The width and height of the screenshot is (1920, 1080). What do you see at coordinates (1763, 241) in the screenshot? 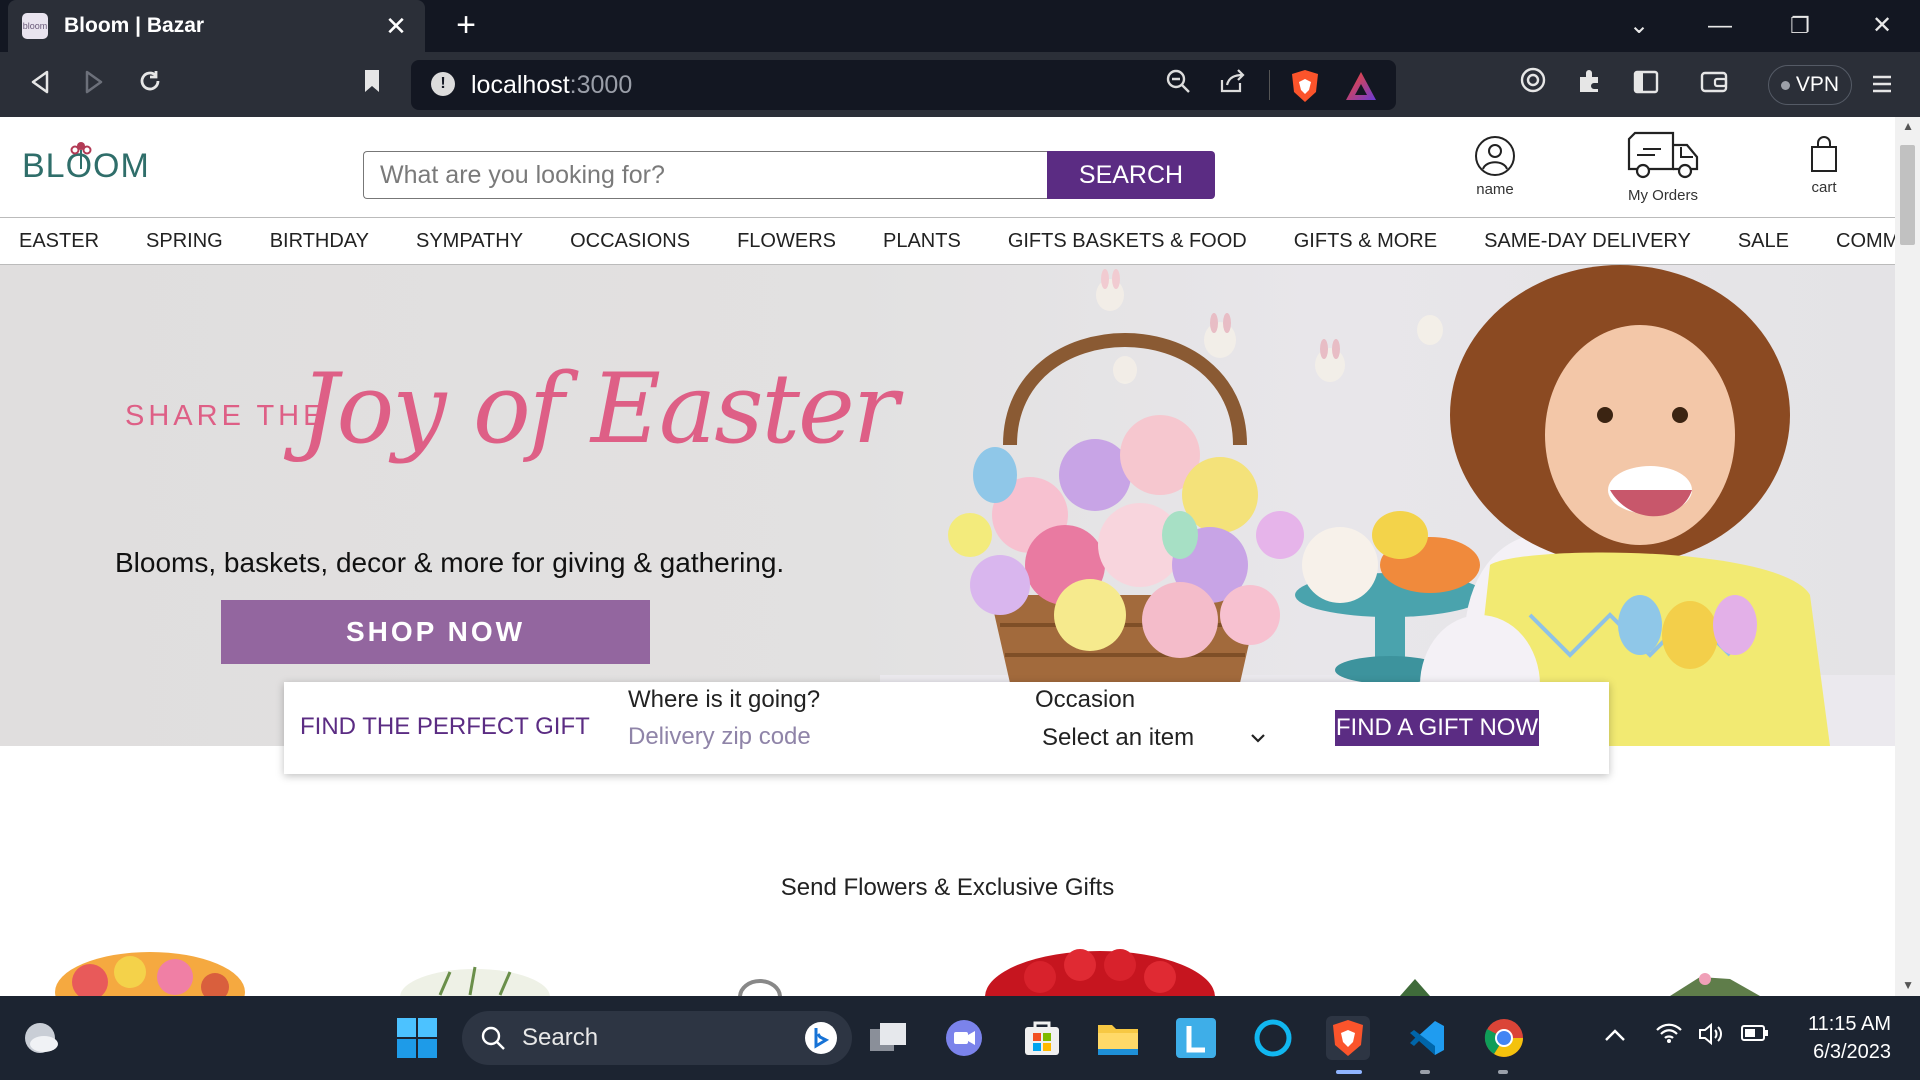
I see `nav-item-sale: SALE` at bounding box center [1763, 241].